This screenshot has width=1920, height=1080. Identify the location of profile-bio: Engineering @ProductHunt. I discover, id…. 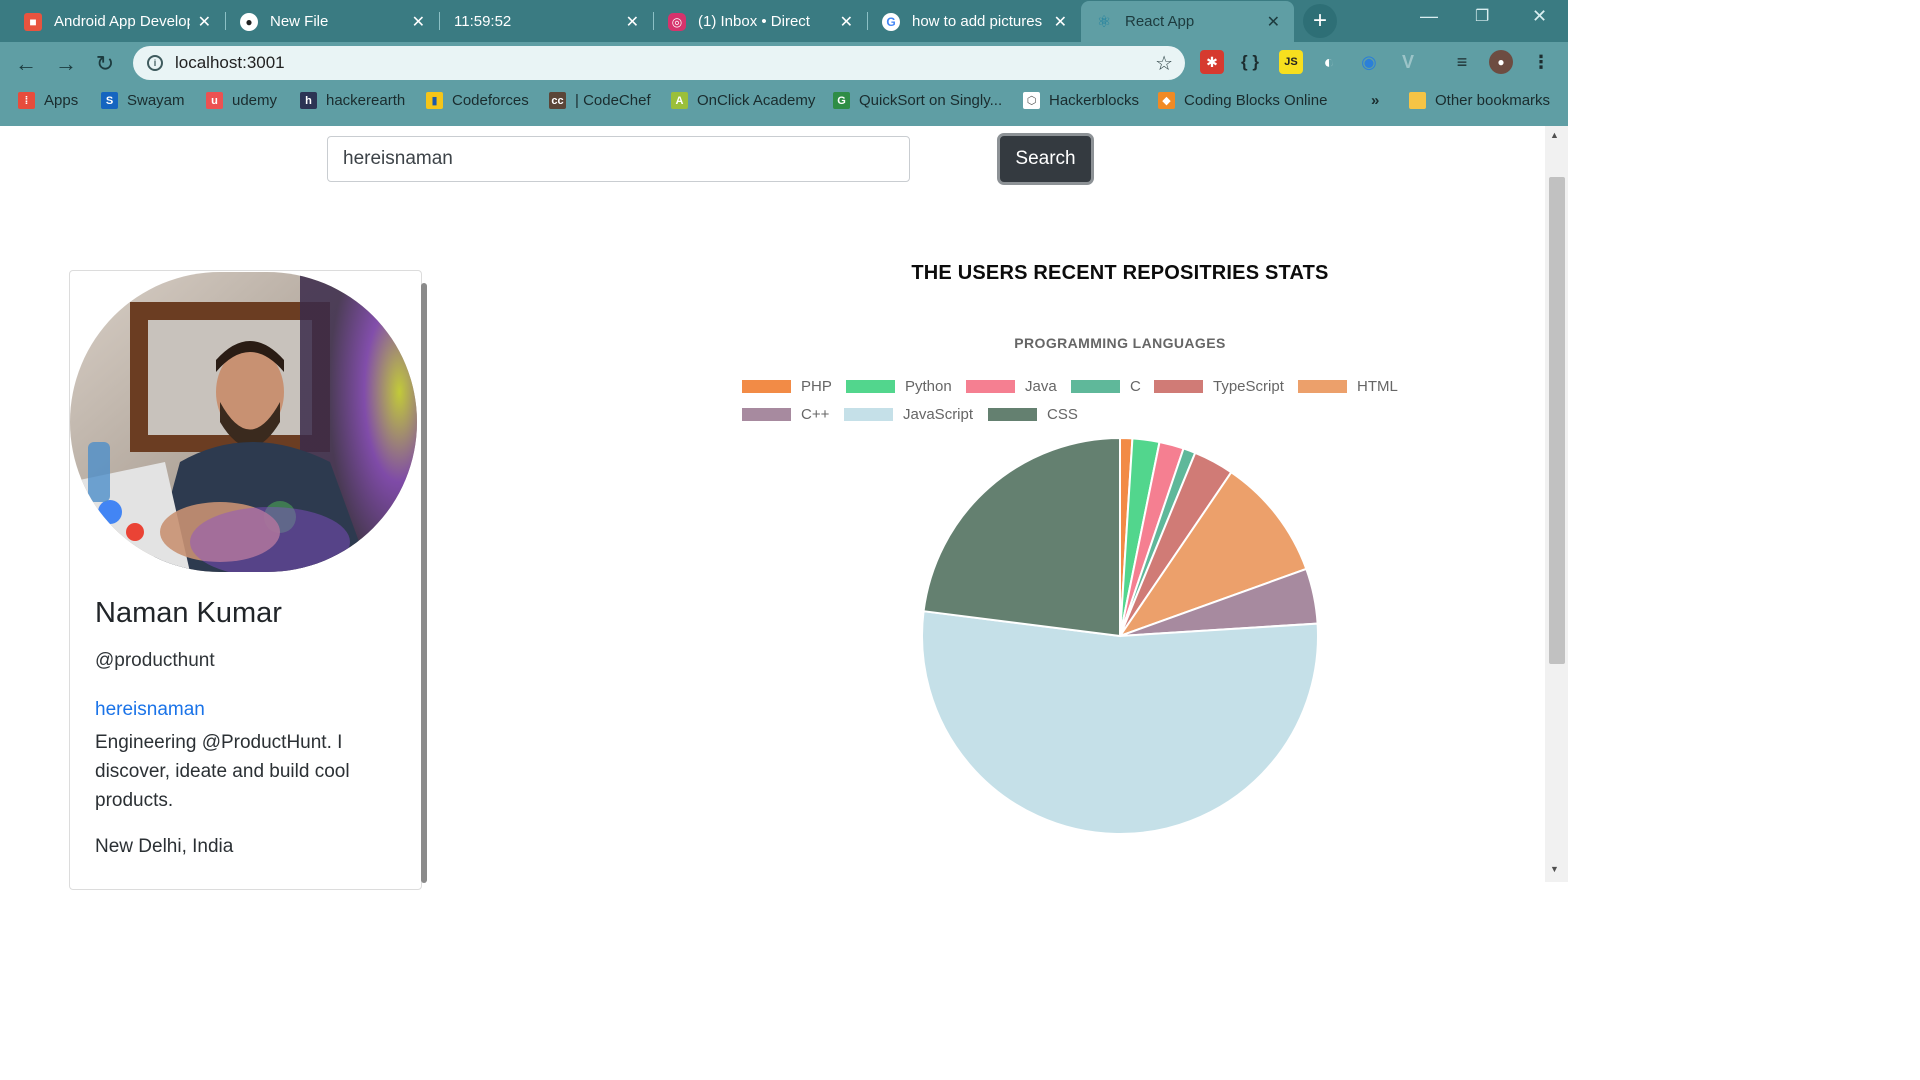
(222, 771).